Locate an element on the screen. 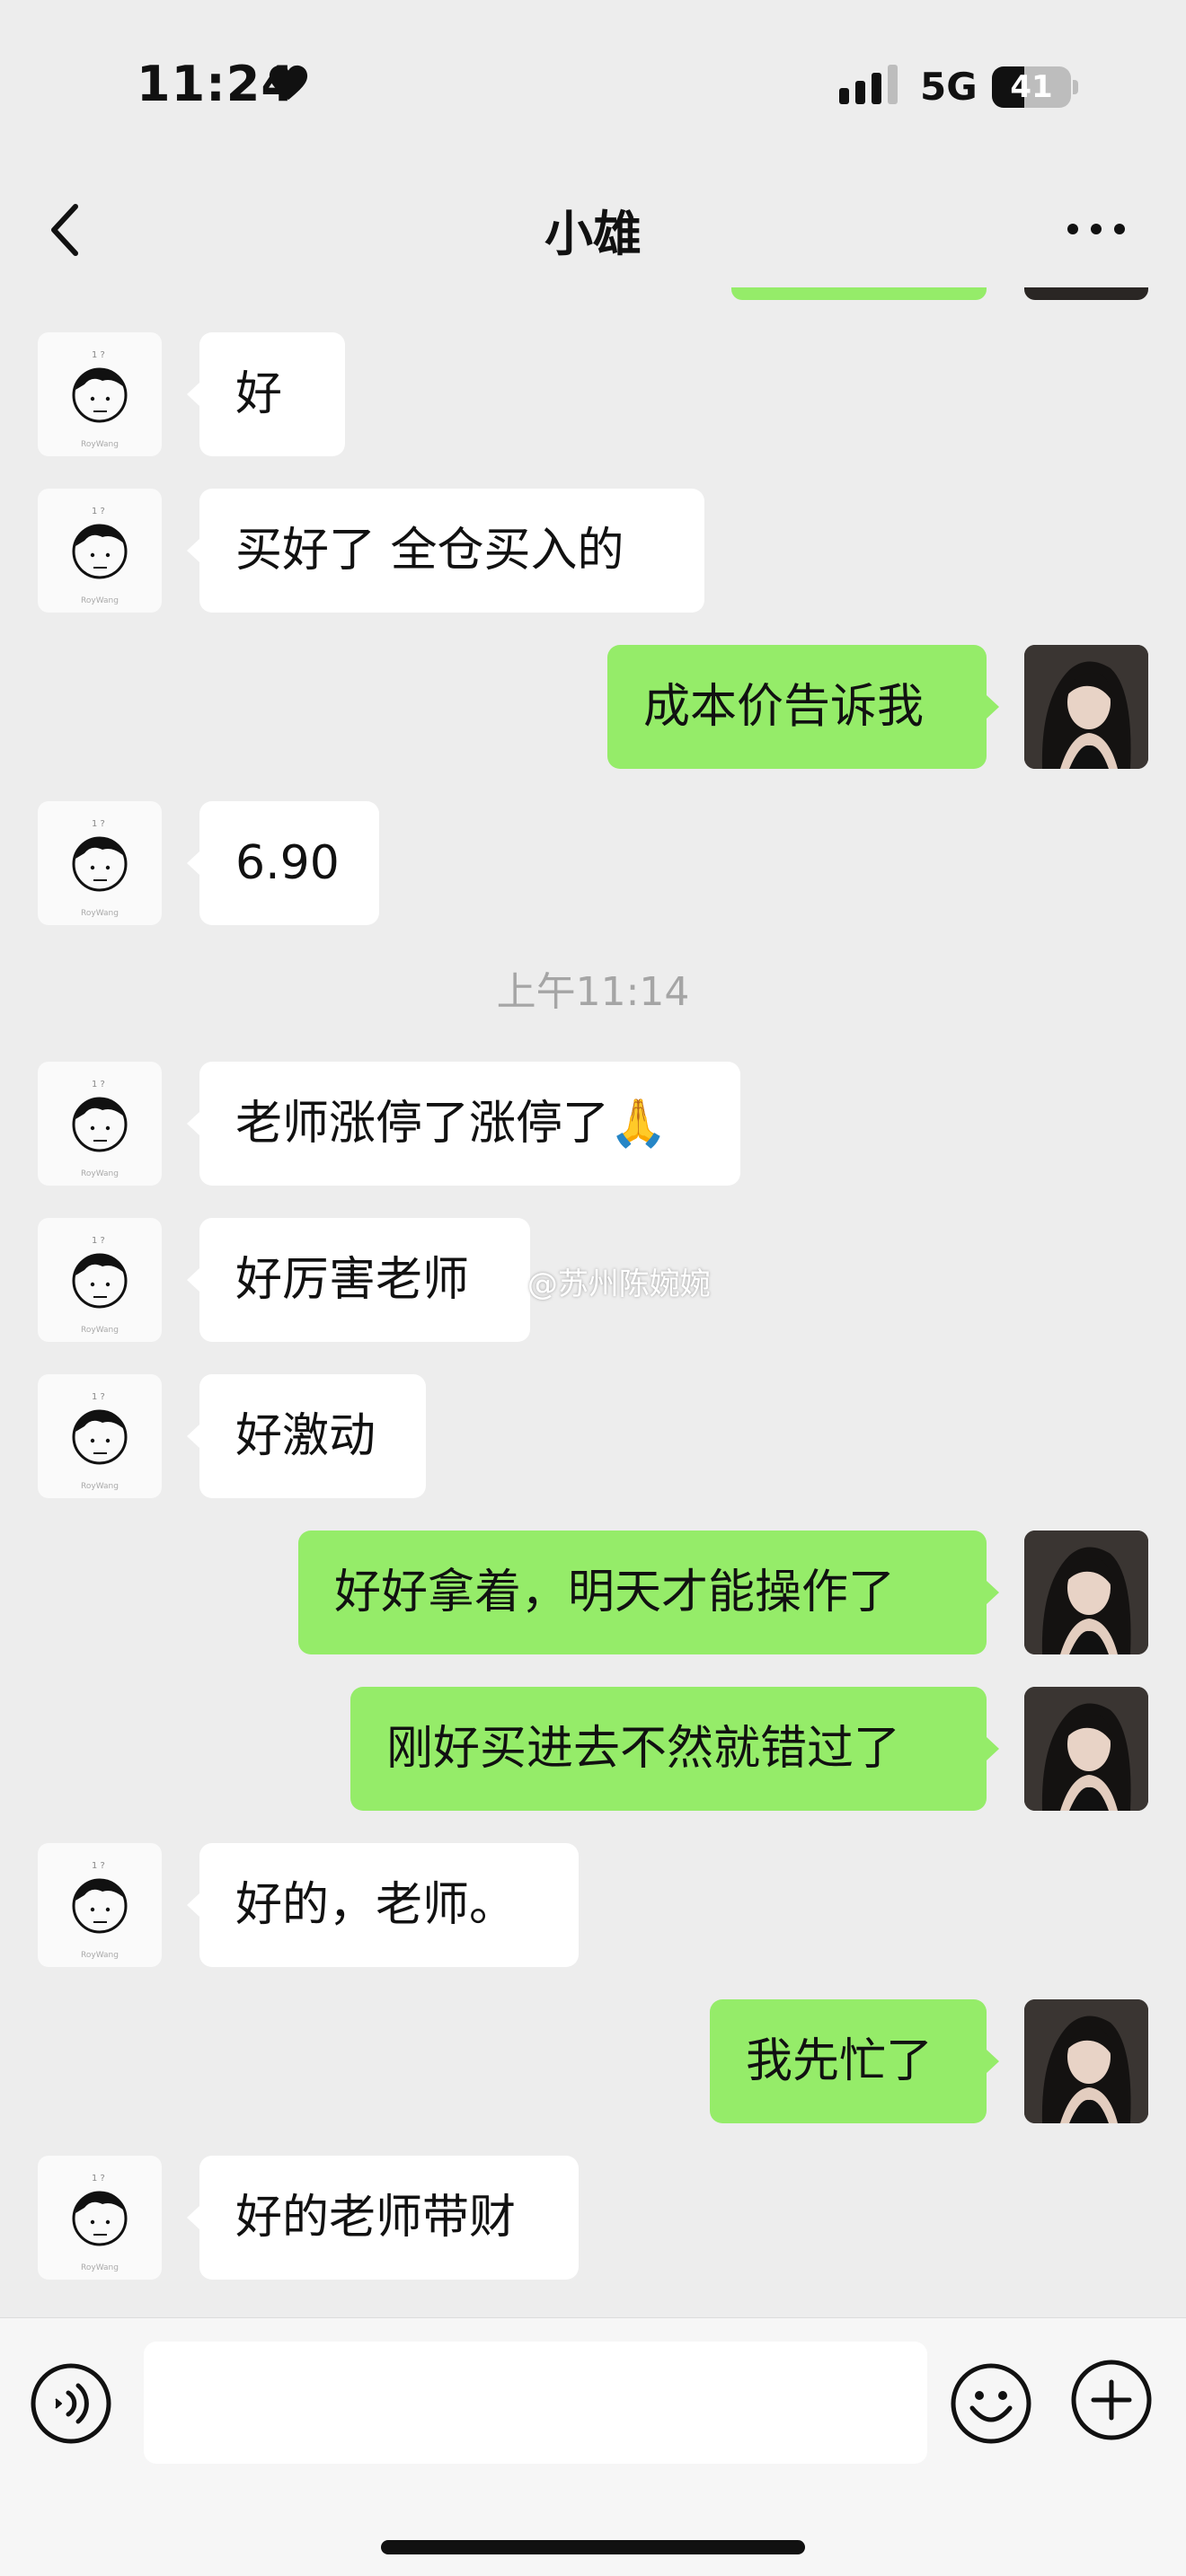 This screenshot has width=1186, height=2576. incoming-message-row: 1 ? RoyWang 好的老师带财 is located at coordinates (593, 2218).